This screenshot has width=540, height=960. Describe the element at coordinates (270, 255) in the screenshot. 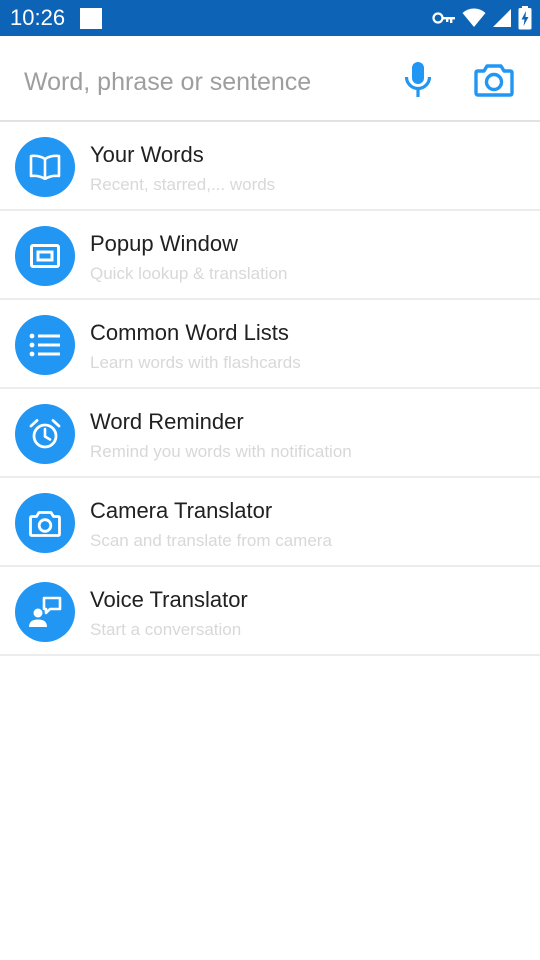

I see `menu-item-popup-window: Popup Window Quick lookup & translation` at that location.